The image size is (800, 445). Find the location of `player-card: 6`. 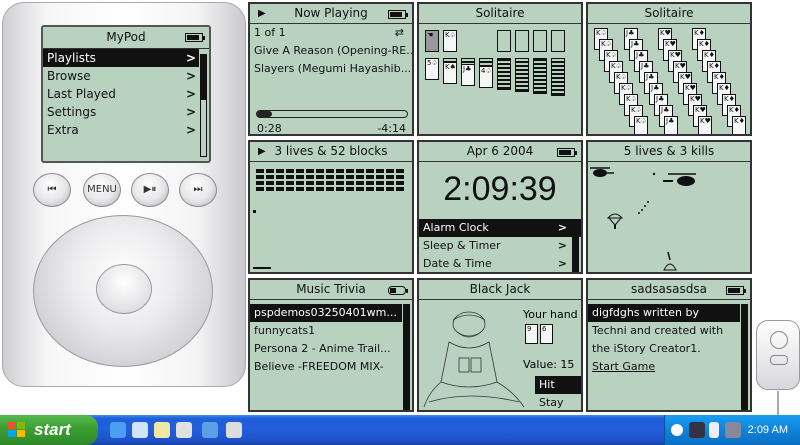

player-card: 6 is located at coordinates (546, 334).